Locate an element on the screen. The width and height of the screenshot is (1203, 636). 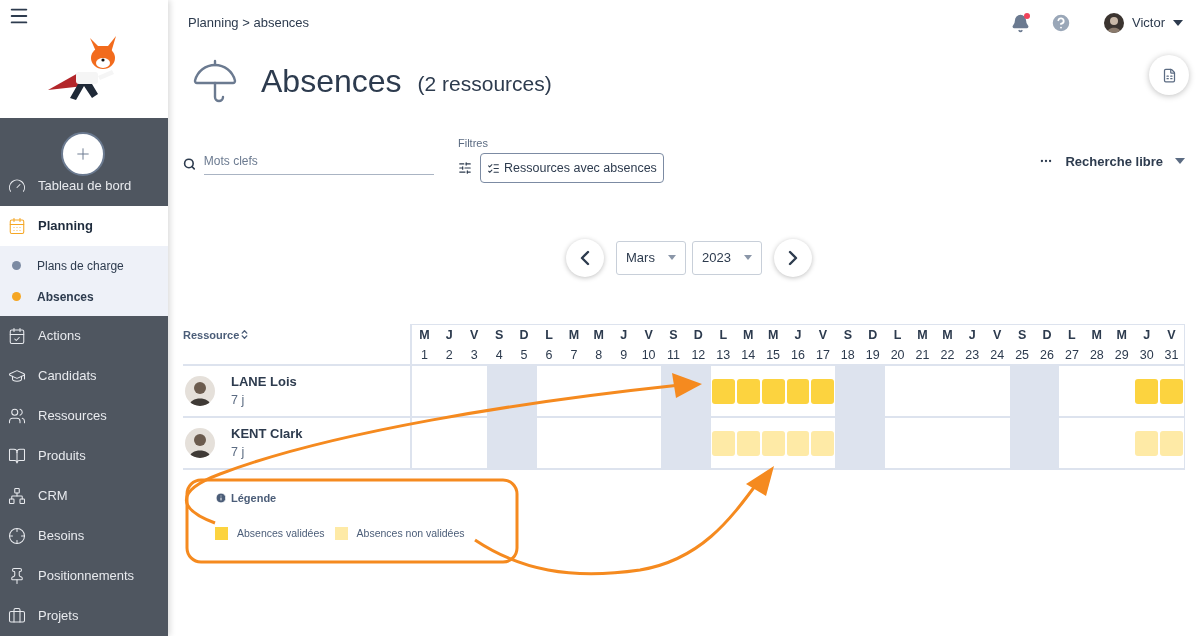
sidebar-item: Produits is located at coordinates (84, 456).